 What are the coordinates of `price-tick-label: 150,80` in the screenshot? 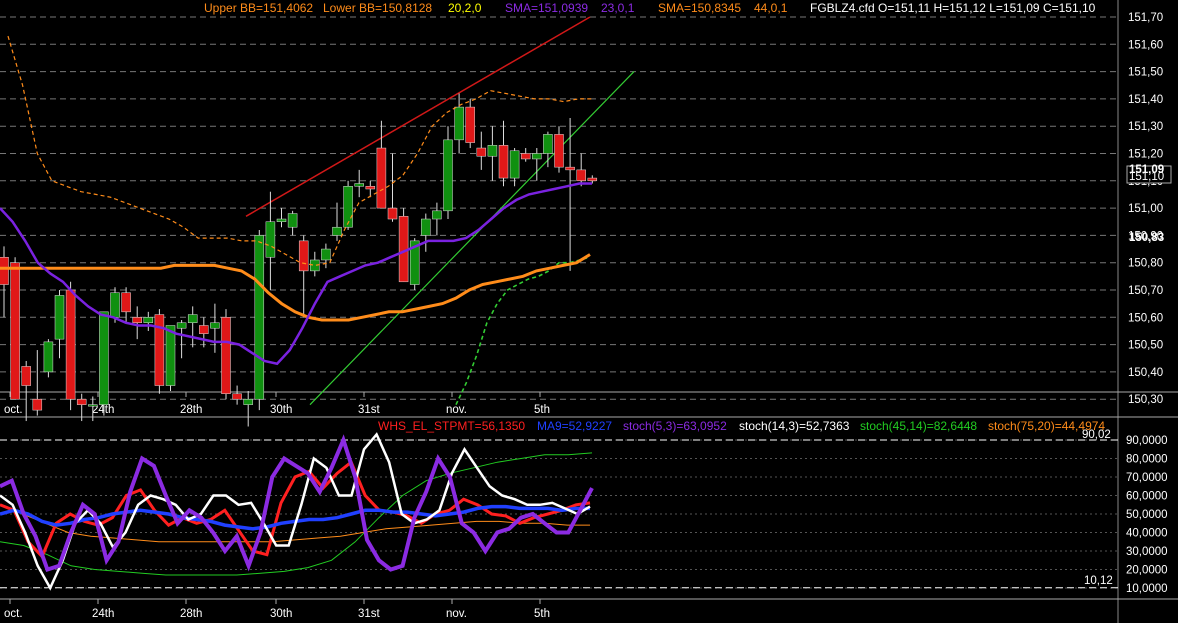 It's located at (1145, 264).